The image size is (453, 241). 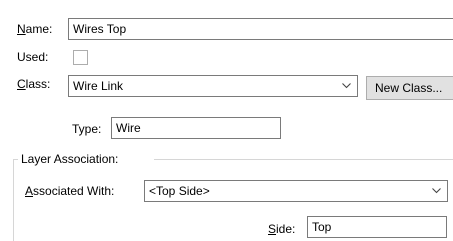 What do you see at coordinates (213, 86) in the screenshot?
I see `class-dropdown: Wire Link` at bounding box center [213, 86].